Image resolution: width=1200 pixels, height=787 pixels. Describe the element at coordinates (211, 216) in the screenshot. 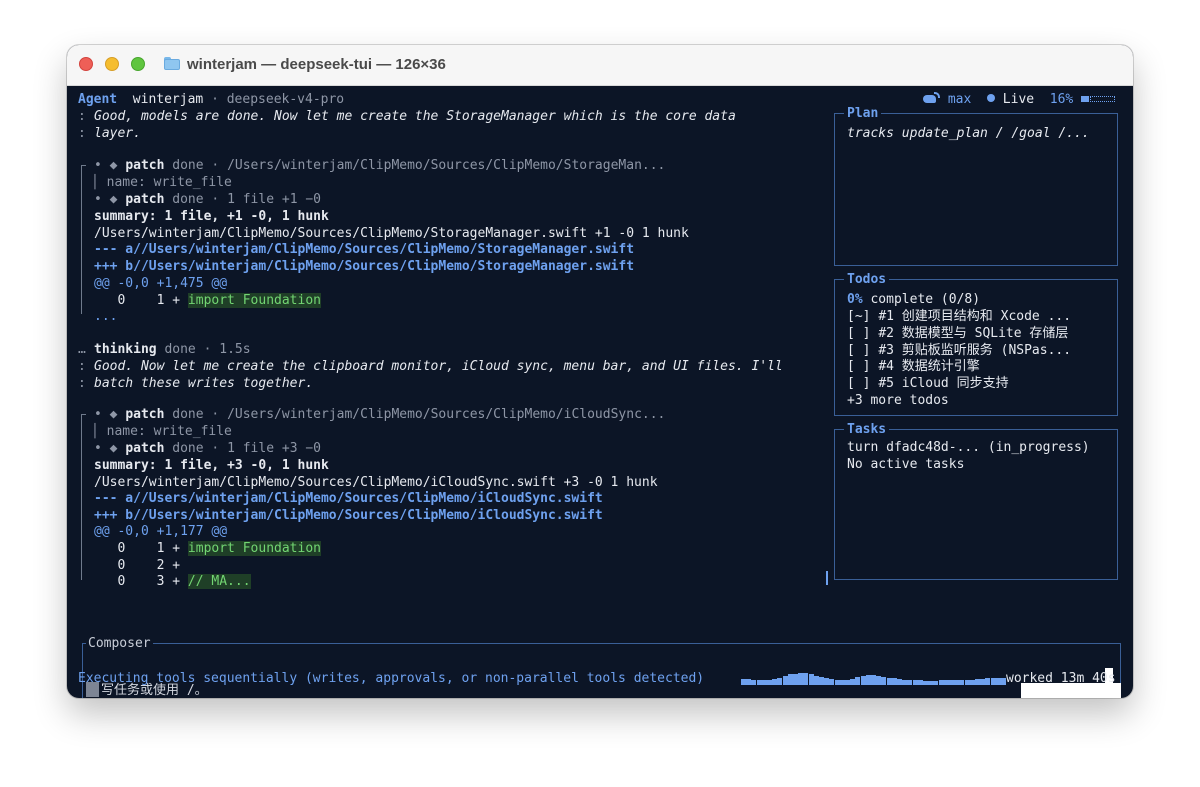

I see `patch-summary: summary: 1 file, +1 -0, 1 hunk` at that location.